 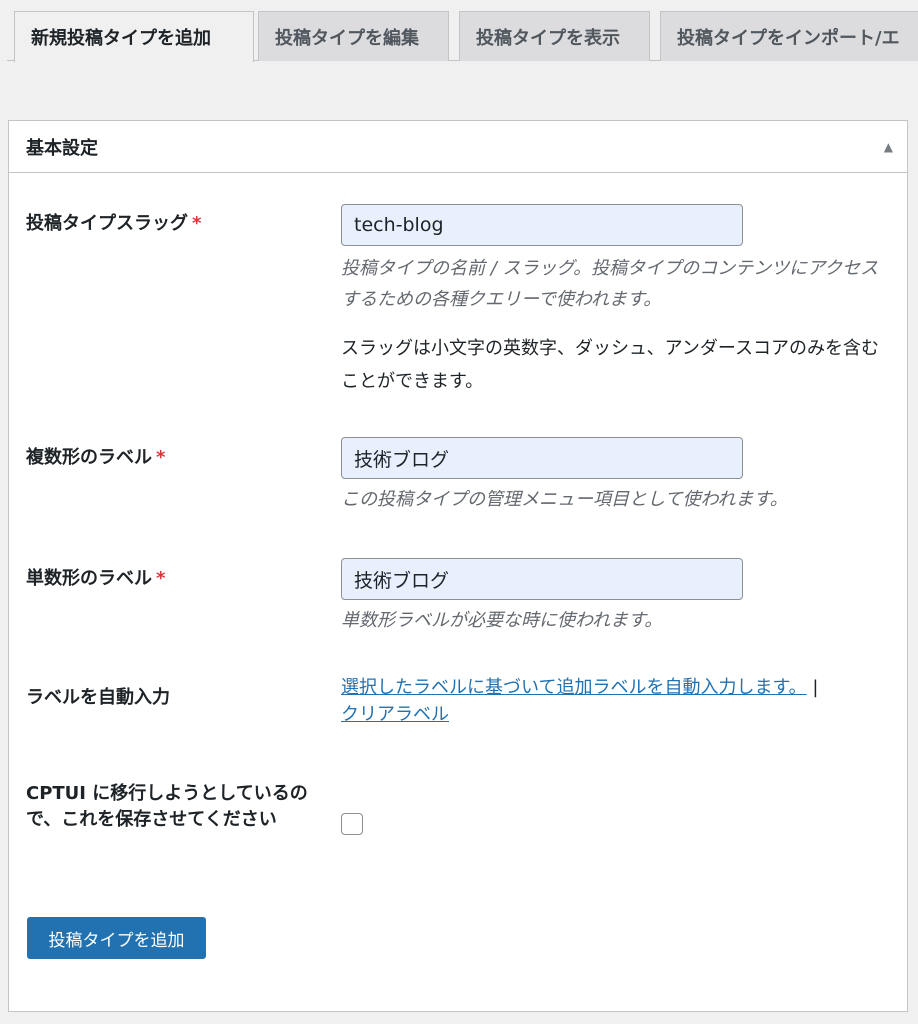 I want to click on slug-input, so click(x=542, y=225).